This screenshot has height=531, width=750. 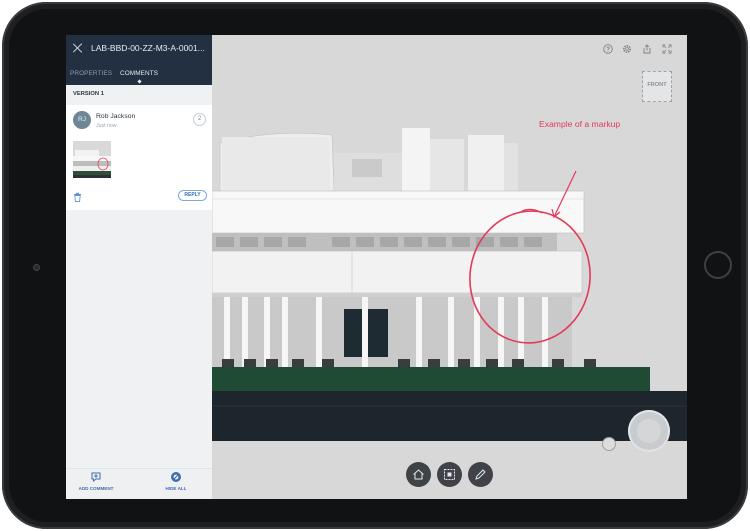 I want to click on active-tab-indicator, so click(x=139, y=81).